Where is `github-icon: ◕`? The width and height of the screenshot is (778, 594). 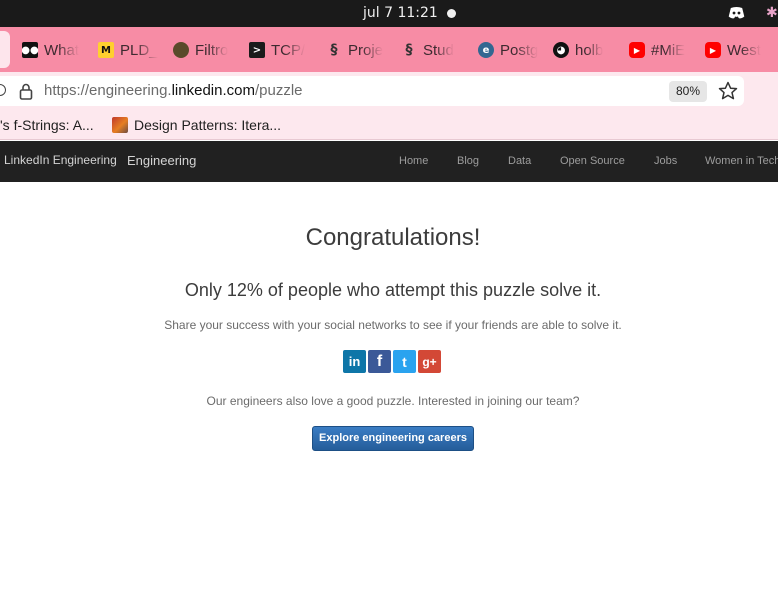 github-icon: ◕ is located at coordinates (561, 50).